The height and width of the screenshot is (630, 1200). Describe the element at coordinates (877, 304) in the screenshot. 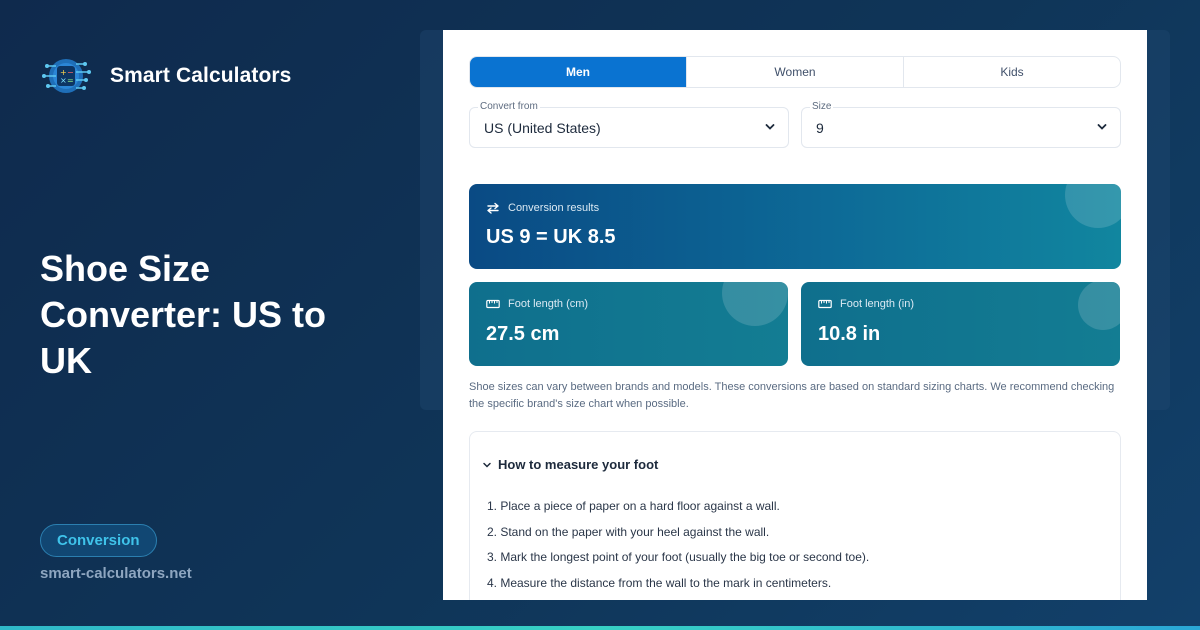

I see `foot-in-label: Foot length (in)` at that location.